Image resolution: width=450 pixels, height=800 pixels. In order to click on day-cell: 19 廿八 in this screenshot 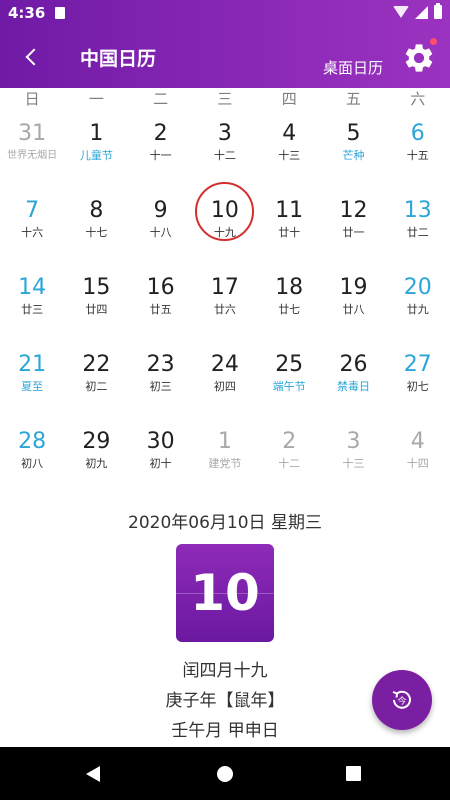, I will do `click(353, 308)`.